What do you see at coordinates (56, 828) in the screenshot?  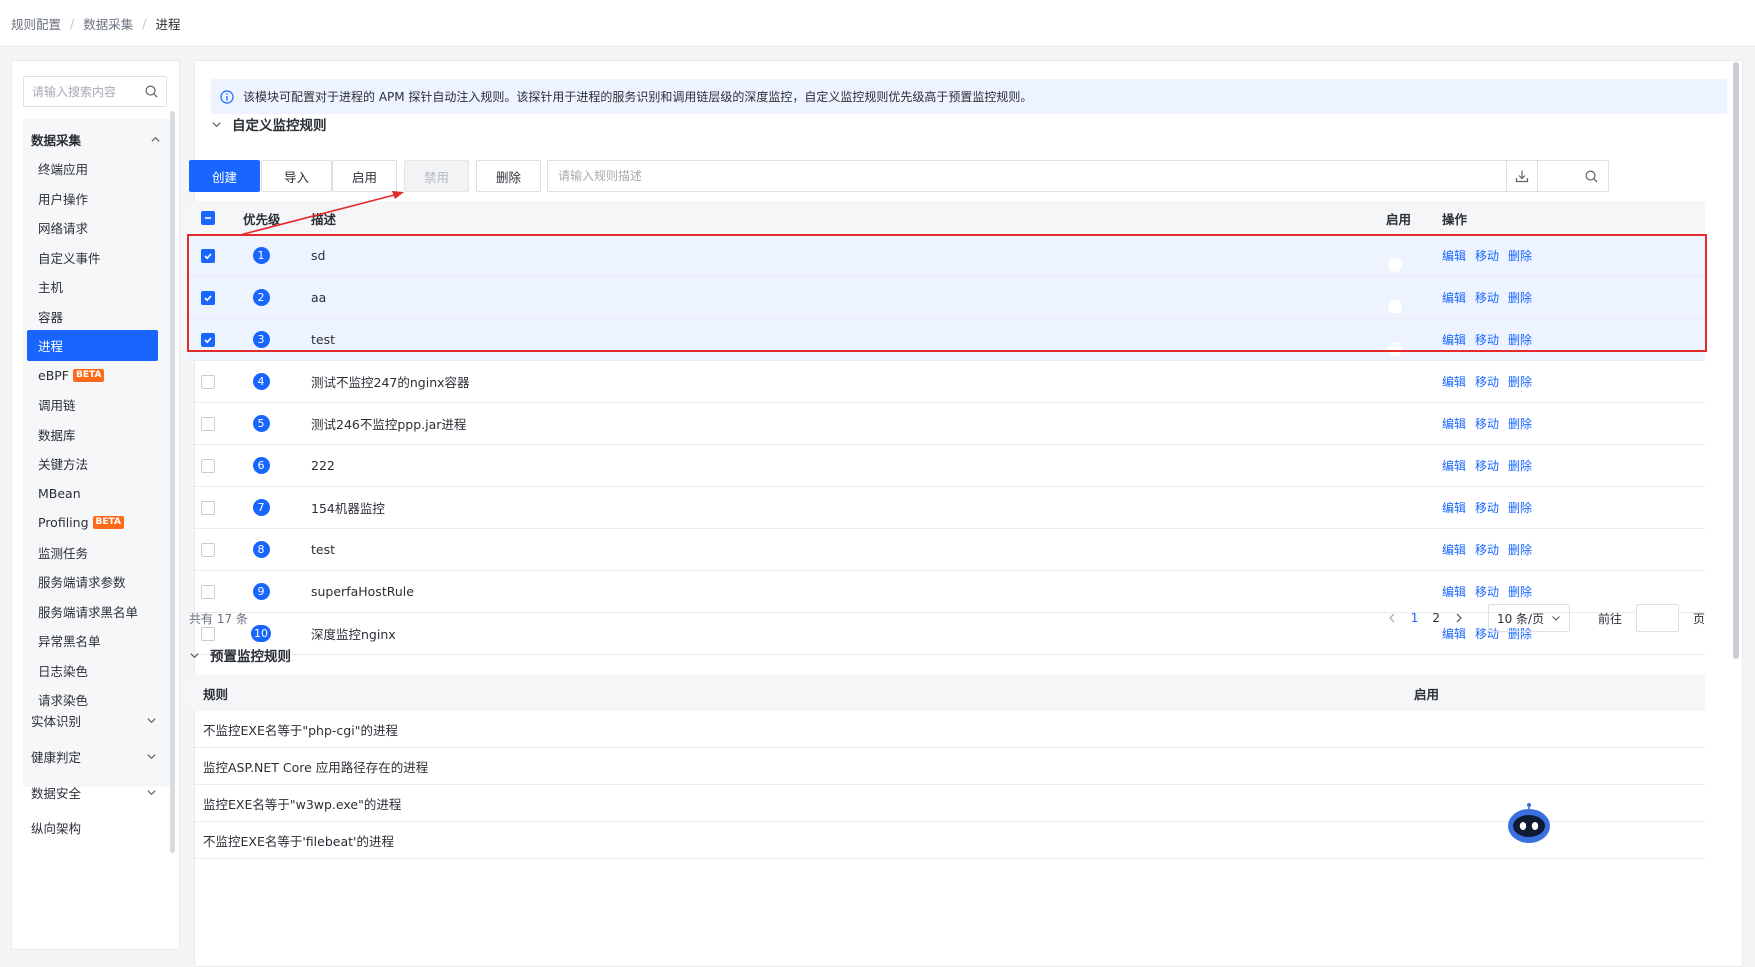 I see `sidebar-category-label: 纵向架构` at bounding box center [56, 828].